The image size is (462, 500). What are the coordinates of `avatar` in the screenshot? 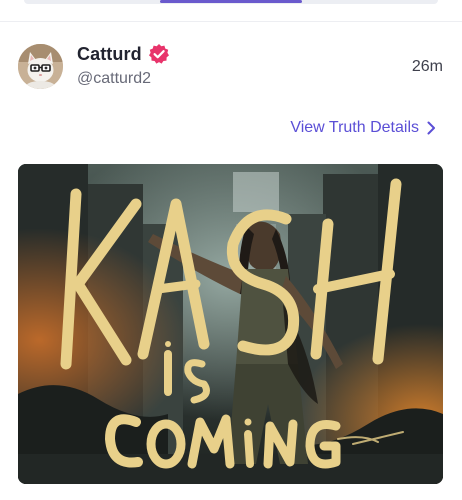 It's located at (40, 66).